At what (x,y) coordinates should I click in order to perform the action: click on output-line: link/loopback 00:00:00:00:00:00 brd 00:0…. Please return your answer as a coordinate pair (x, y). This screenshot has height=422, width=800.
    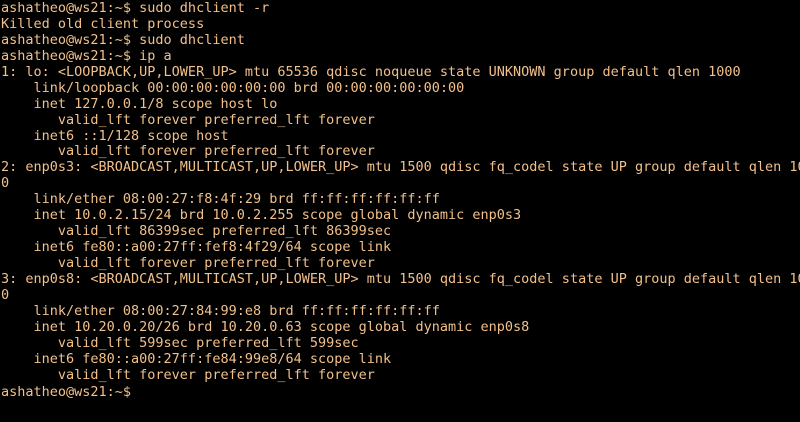
    Looking at the image, I should click on (233, 88).